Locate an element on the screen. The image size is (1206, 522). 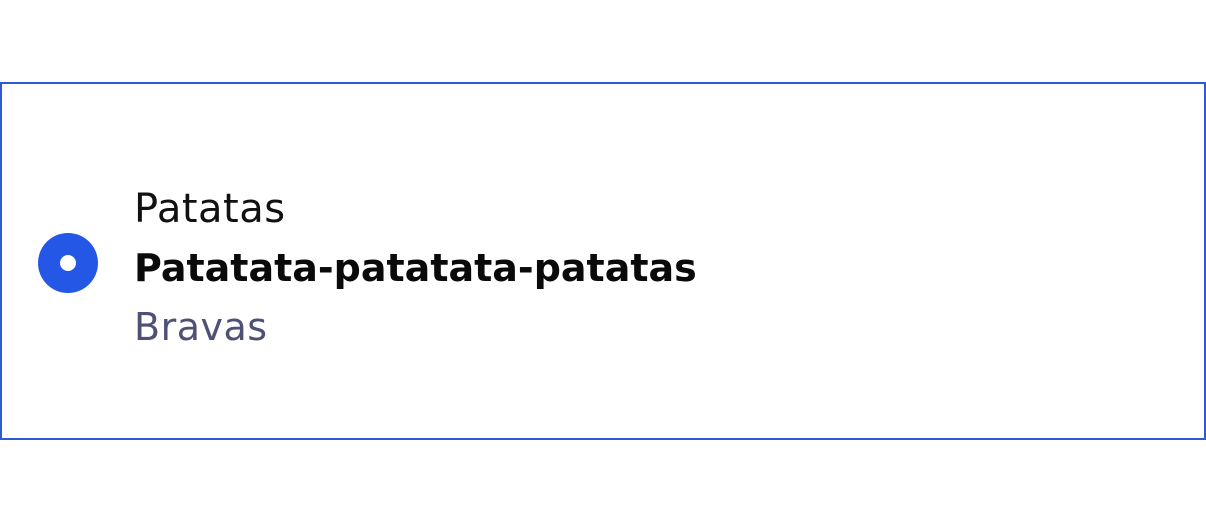
option-description: Patatata-patatata-patatas is located at coordinates (415, 268).